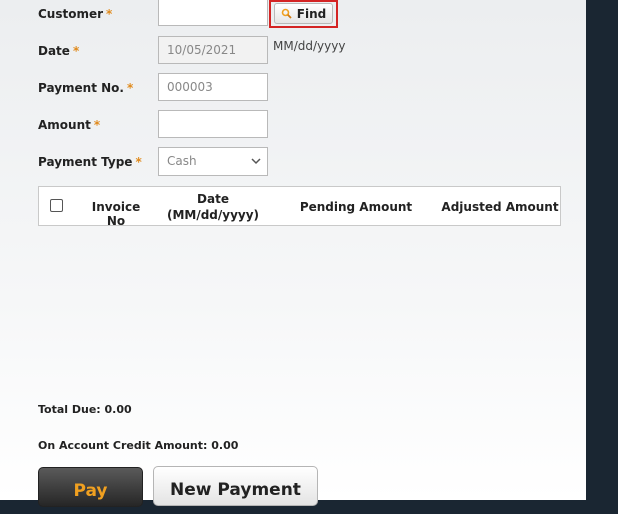 The image size is (618, 514). I want to click on column-adjusted-amount: Adjusted Amount, so click(500, 207).